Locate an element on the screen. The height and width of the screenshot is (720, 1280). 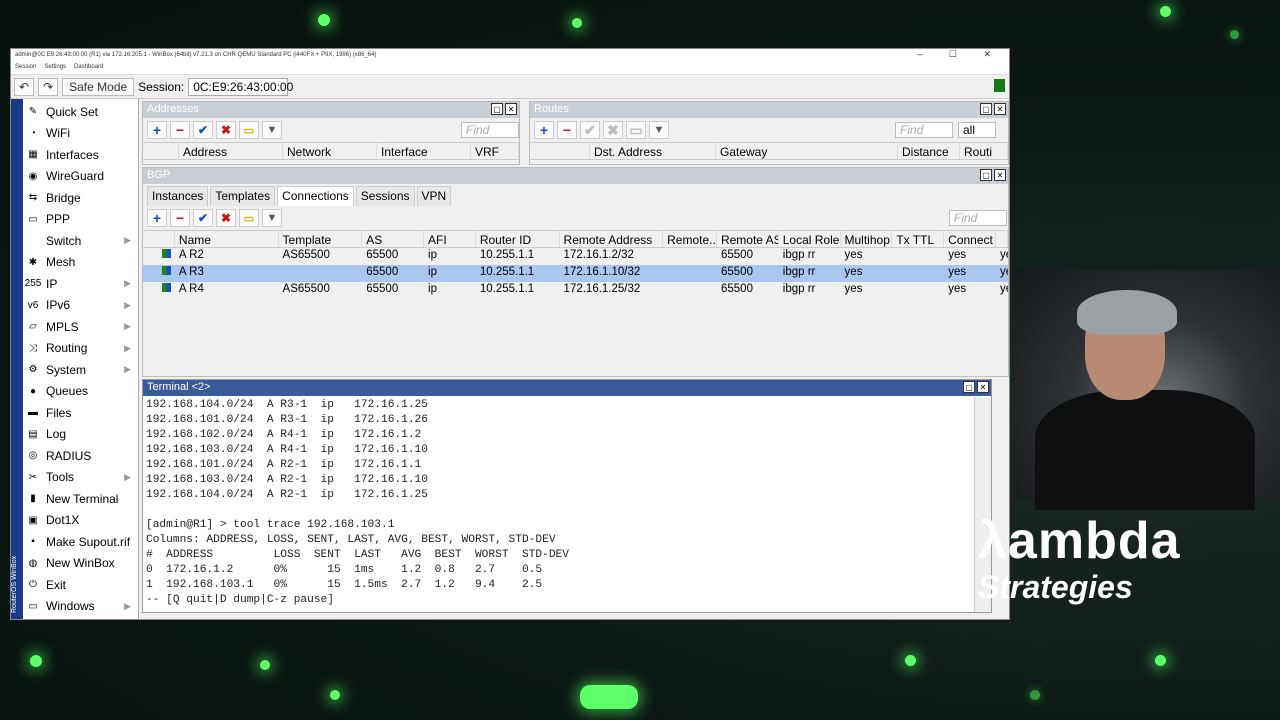
table-cell: ibgp rr is located at coordinates (799, 272).